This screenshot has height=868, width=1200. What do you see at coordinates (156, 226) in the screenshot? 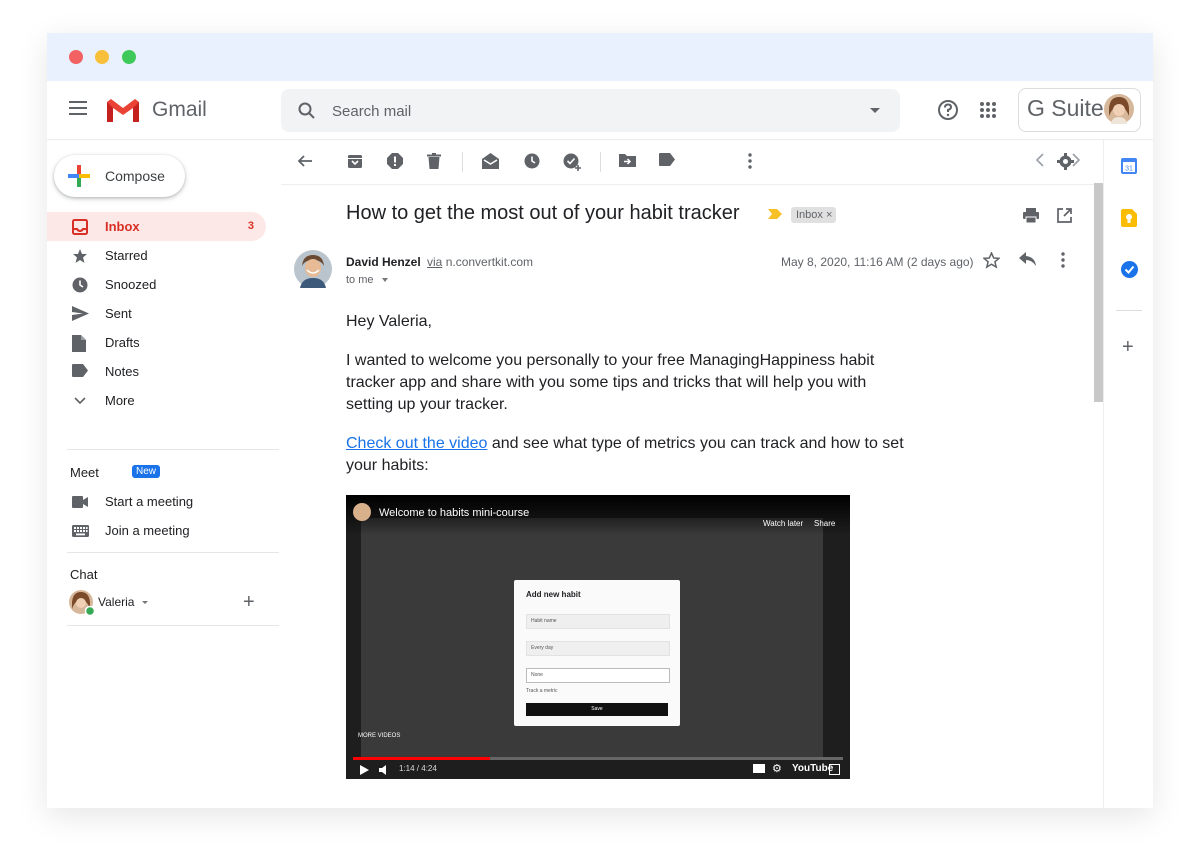
I see `sidebar-item-inbox: Inbox 3` at bounding box center [156, 226].